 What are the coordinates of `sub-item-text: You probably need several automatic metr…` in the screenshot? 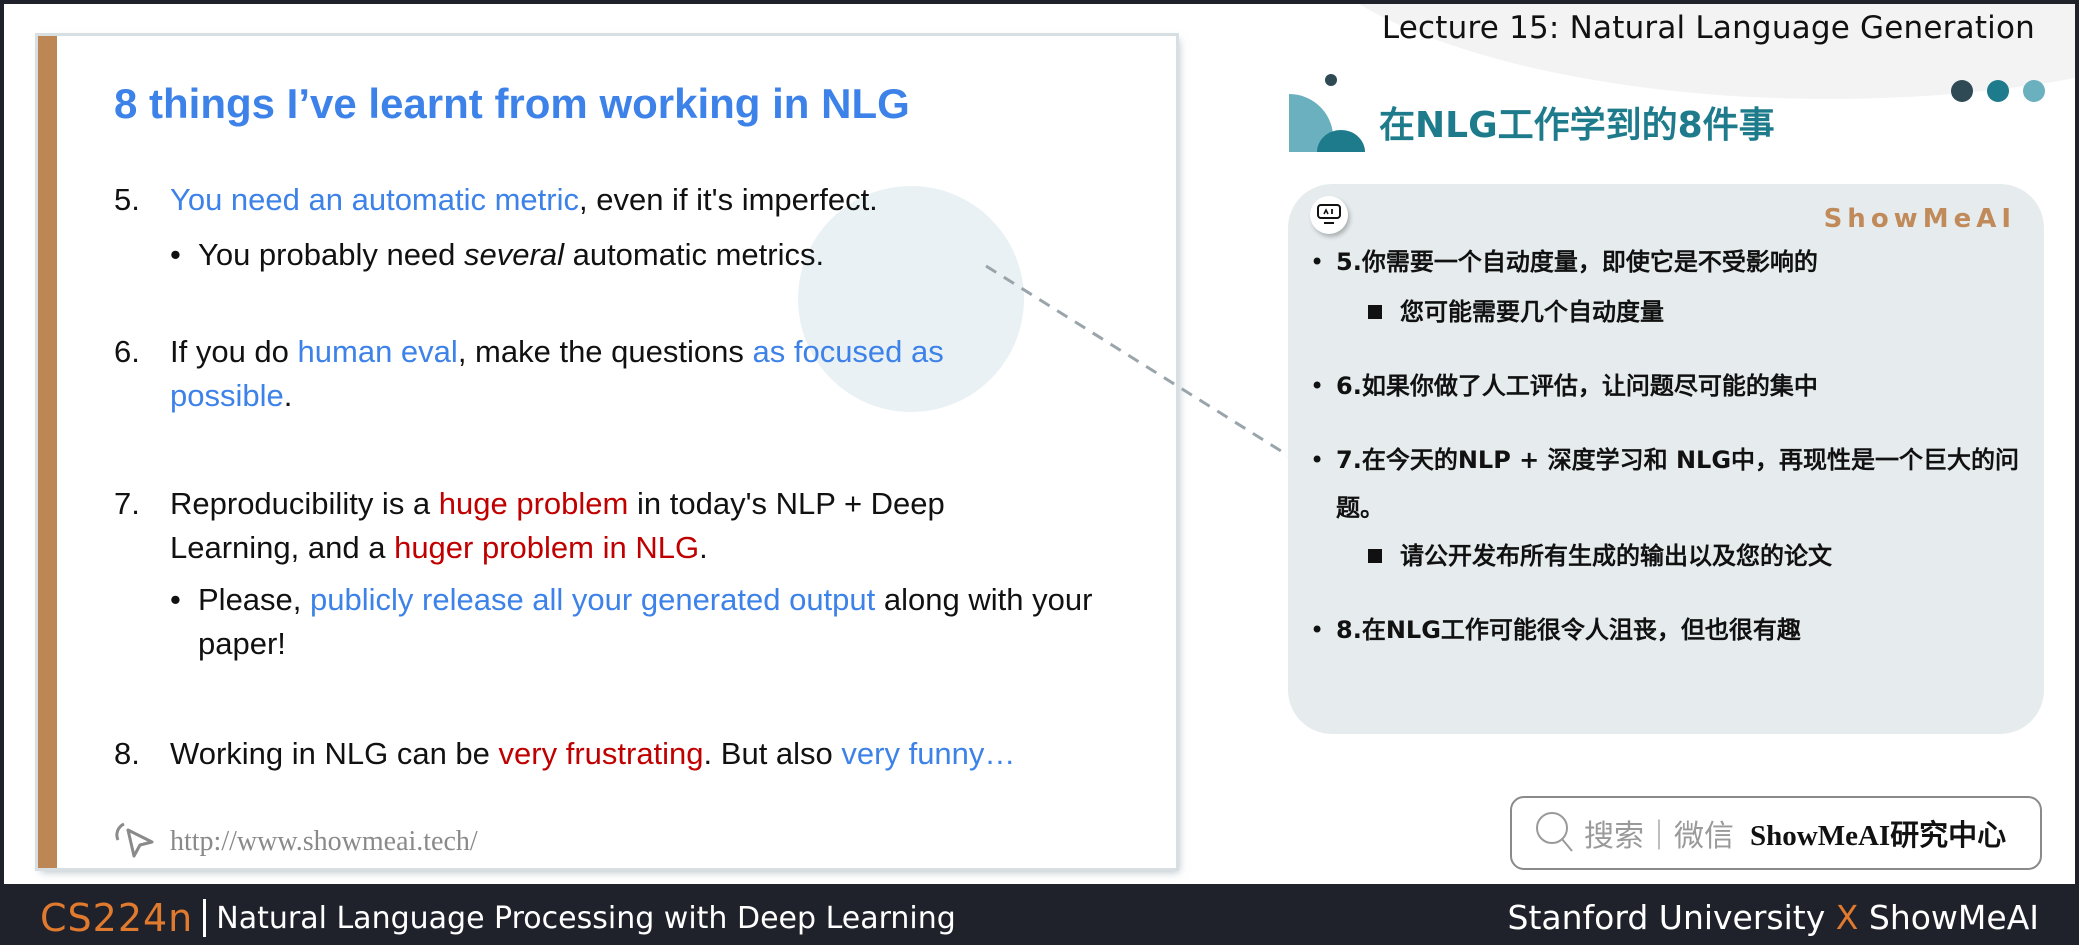 It's located at (511, 254).